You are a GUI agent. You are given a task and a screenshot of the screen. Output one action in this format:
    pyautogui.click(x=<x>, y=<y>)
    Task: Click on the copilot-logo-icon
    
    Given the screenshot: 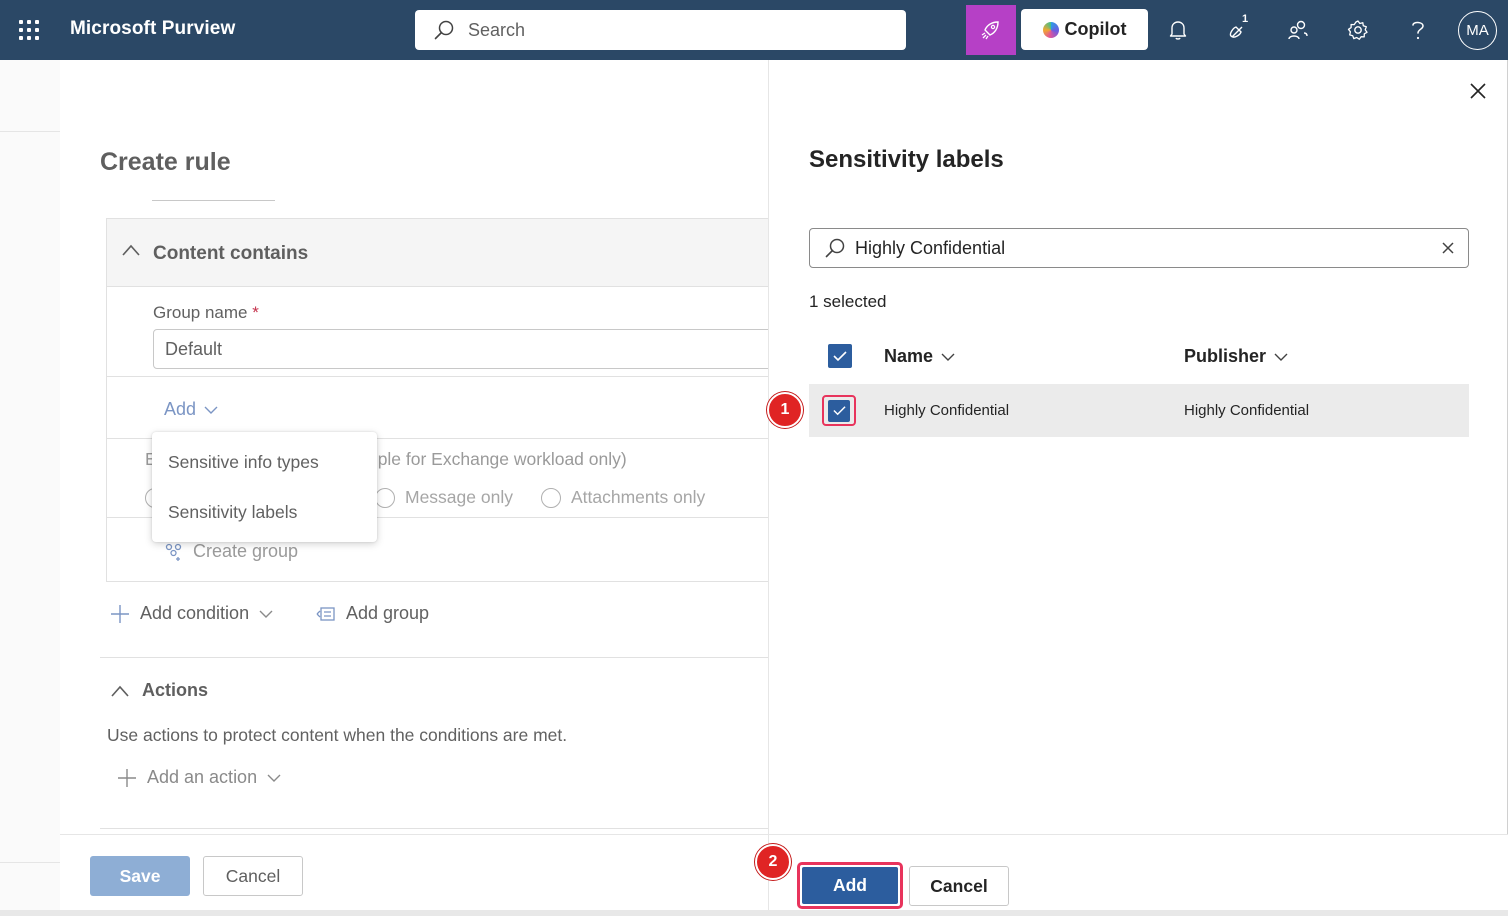 What is the action you would take?
    pyautogui.click(x=1050, y=29)
    